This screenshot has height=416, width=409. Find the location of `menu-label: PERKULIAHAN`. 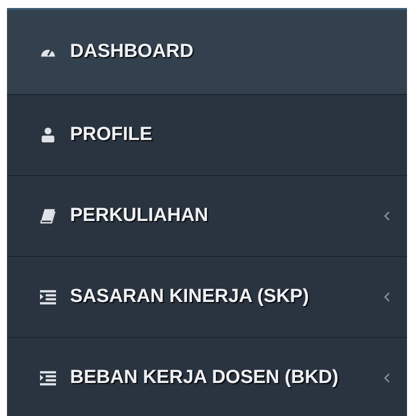

menu-label: PERKULIAHAN is located at coordinates (140, 216).